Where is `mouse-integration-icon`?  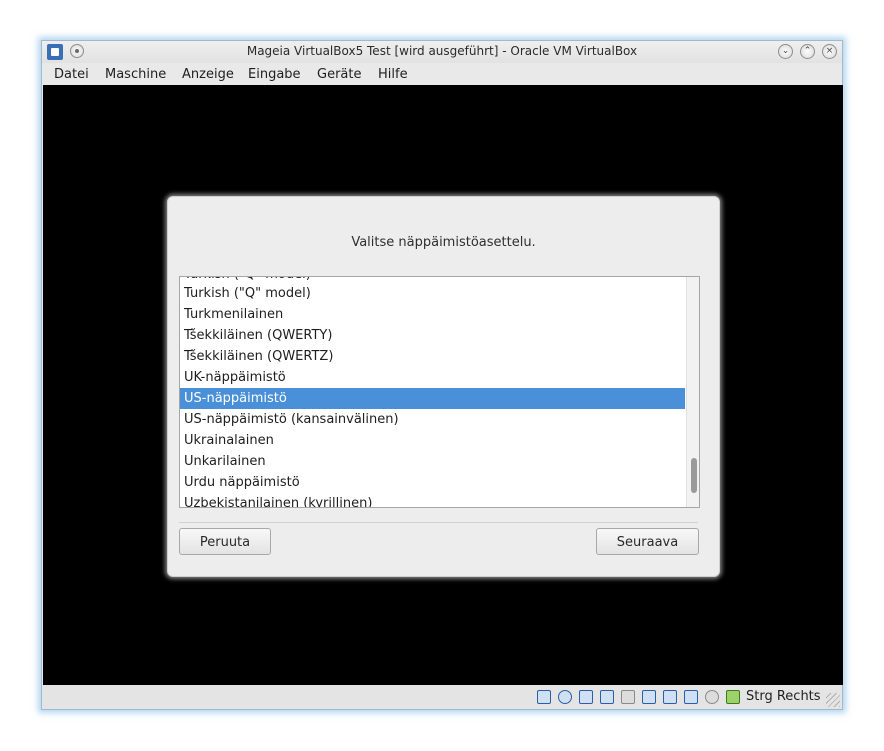 mouse-integration-icon is located at coordinates (712, 697).